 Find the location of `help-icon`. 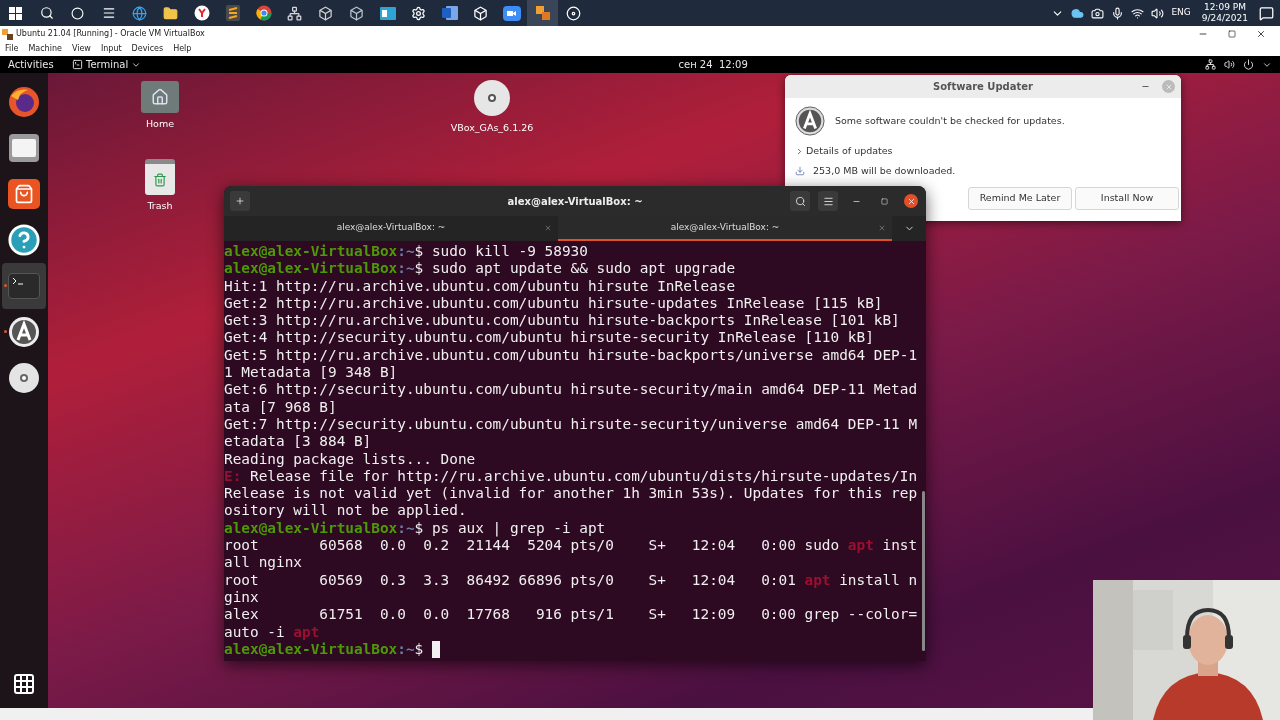

help-icon is located at coordinates (24, 240).